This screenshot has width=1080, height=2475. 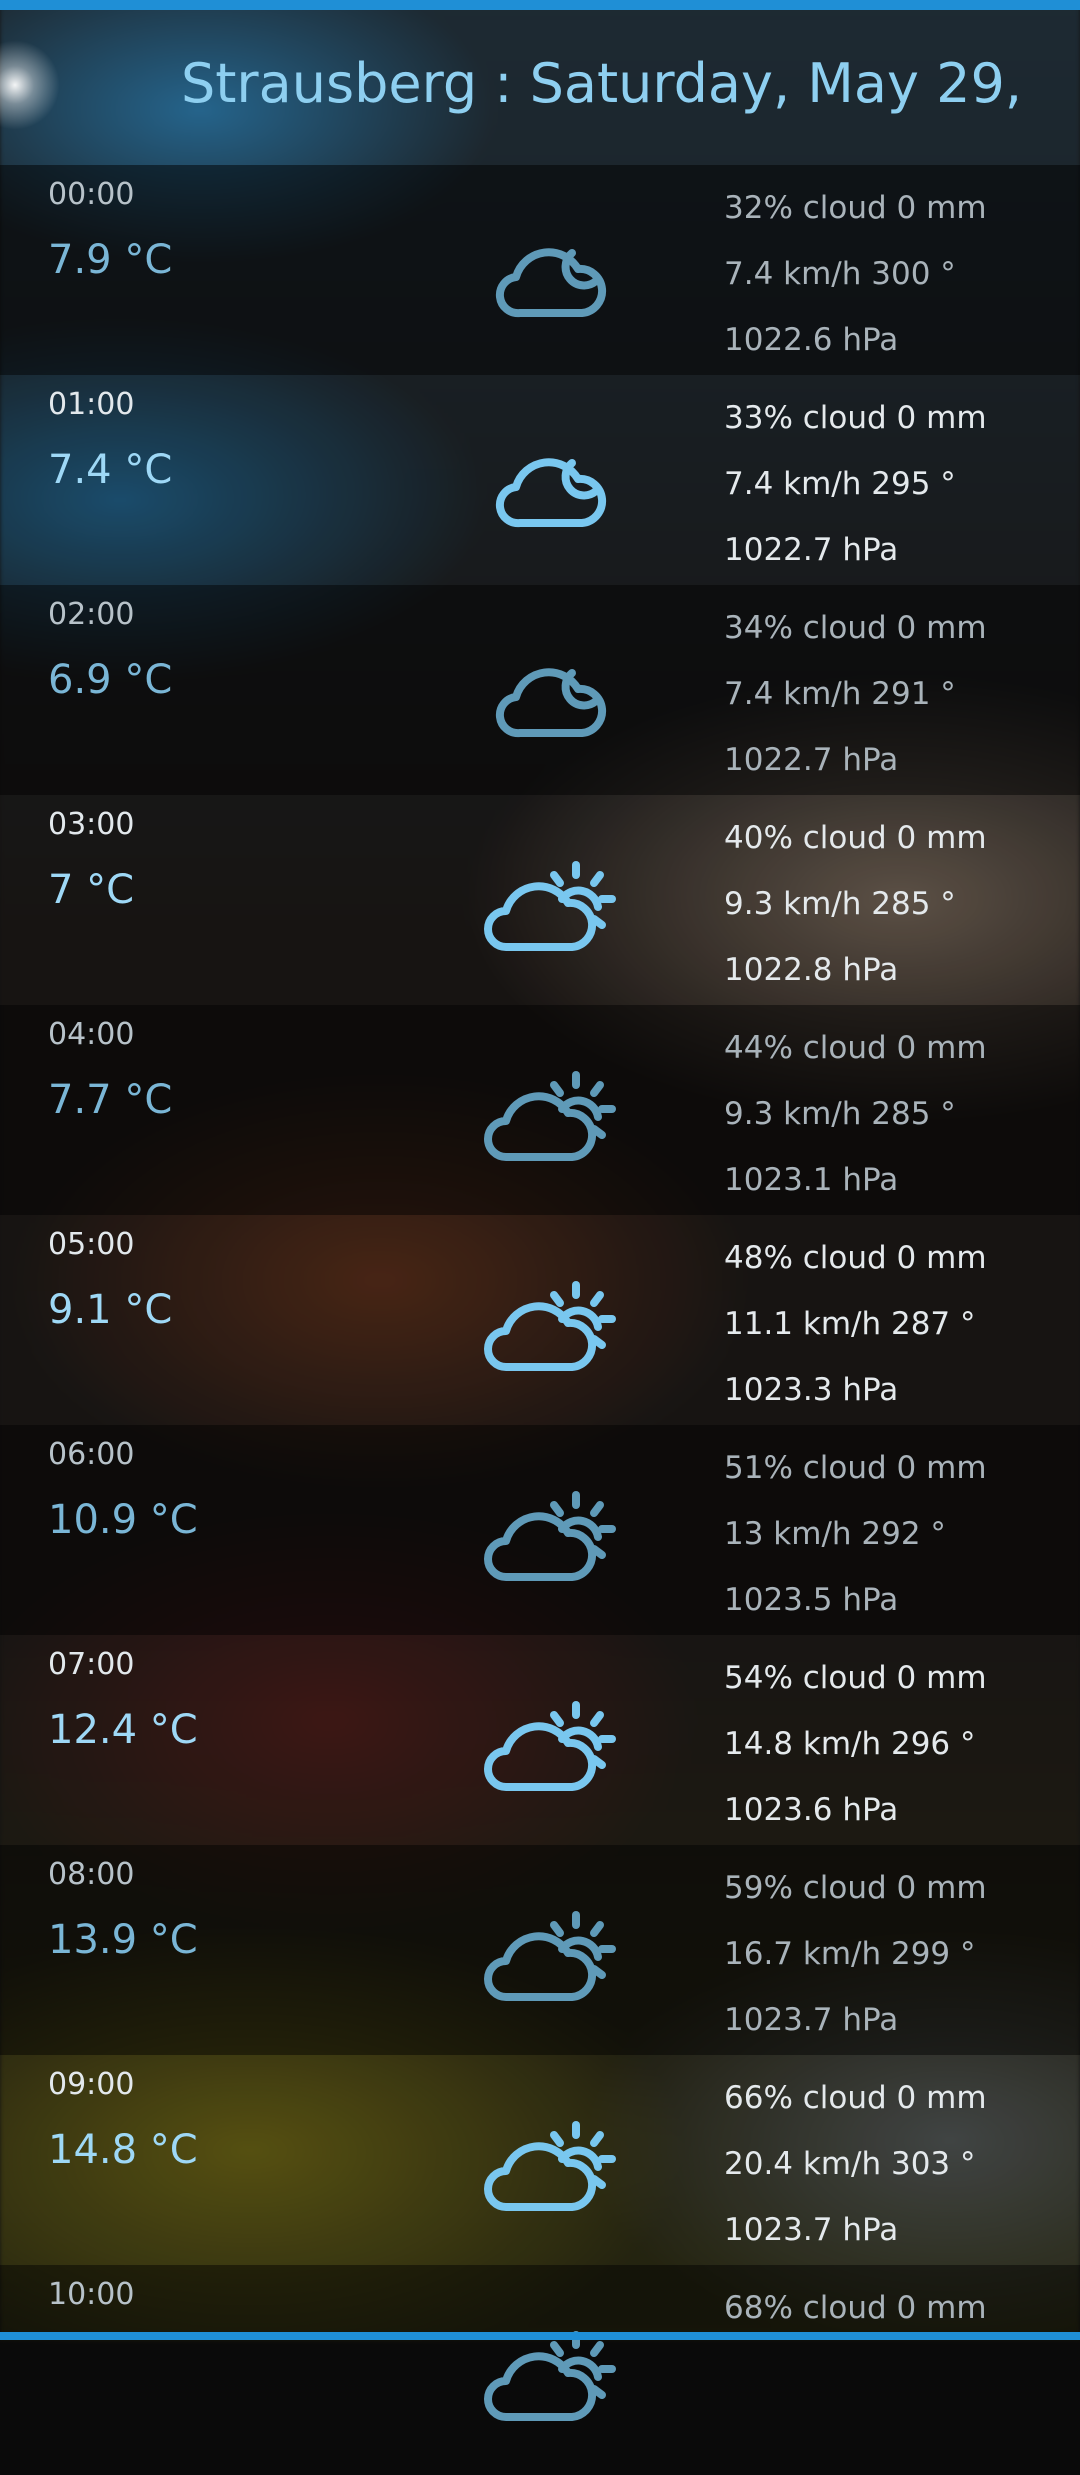 I want to click on forecast-temperature: 7.7 °C, so click(x=110, y=1100).